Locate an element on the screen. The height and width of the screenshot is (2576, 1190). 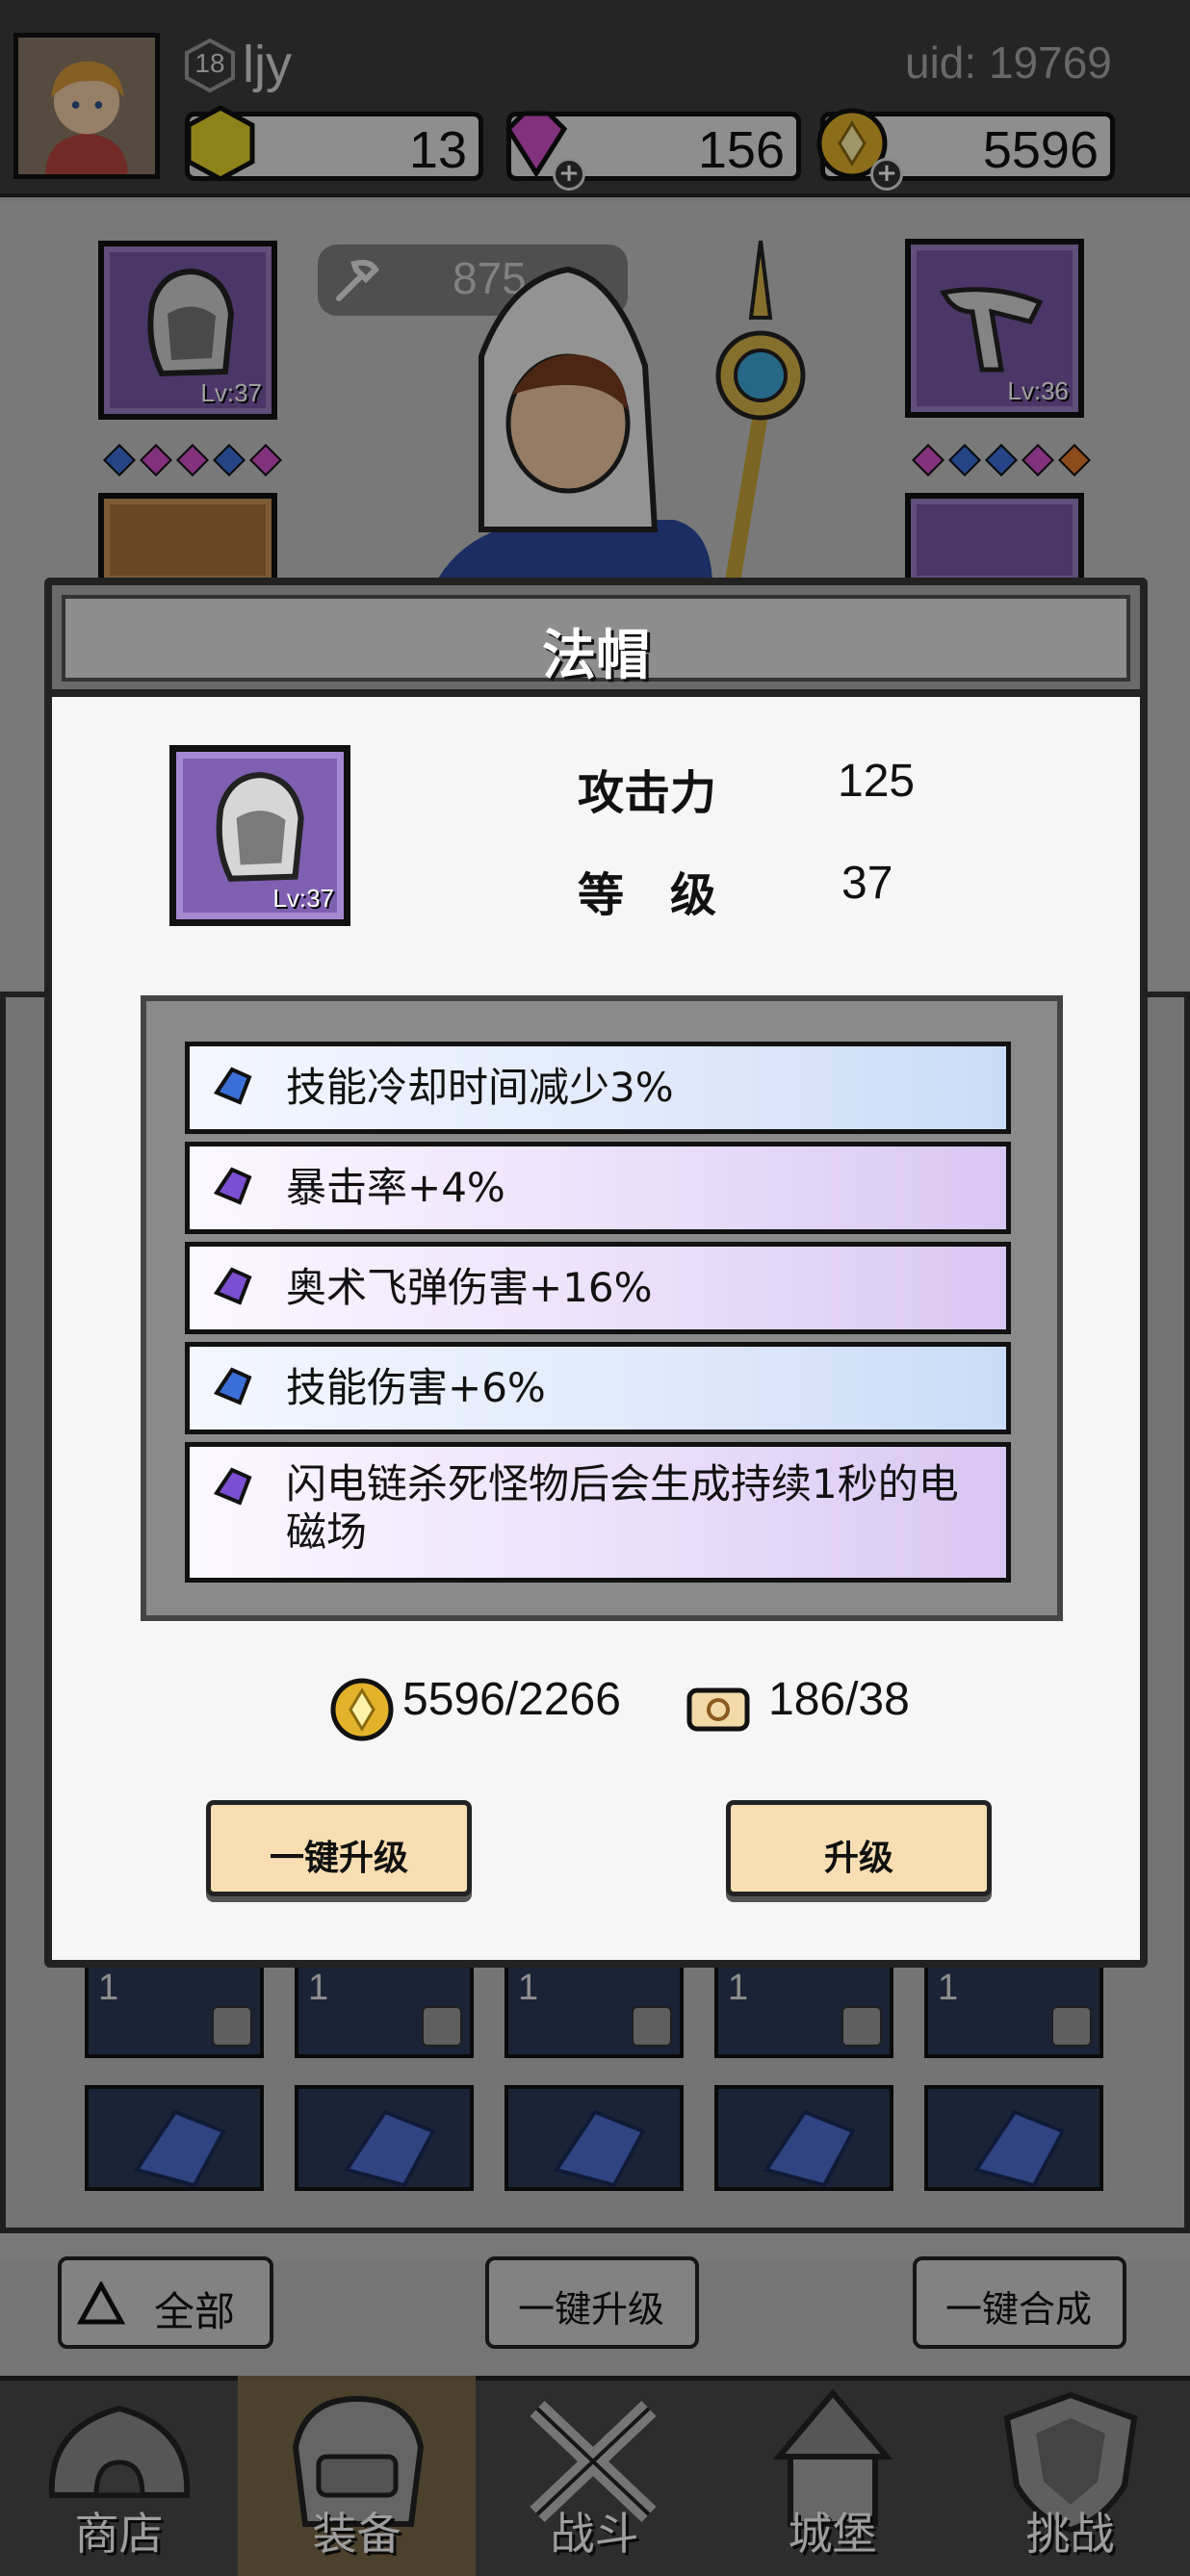
dialog-upgrade-label: 升级 is located at coordinates (858, 1859).